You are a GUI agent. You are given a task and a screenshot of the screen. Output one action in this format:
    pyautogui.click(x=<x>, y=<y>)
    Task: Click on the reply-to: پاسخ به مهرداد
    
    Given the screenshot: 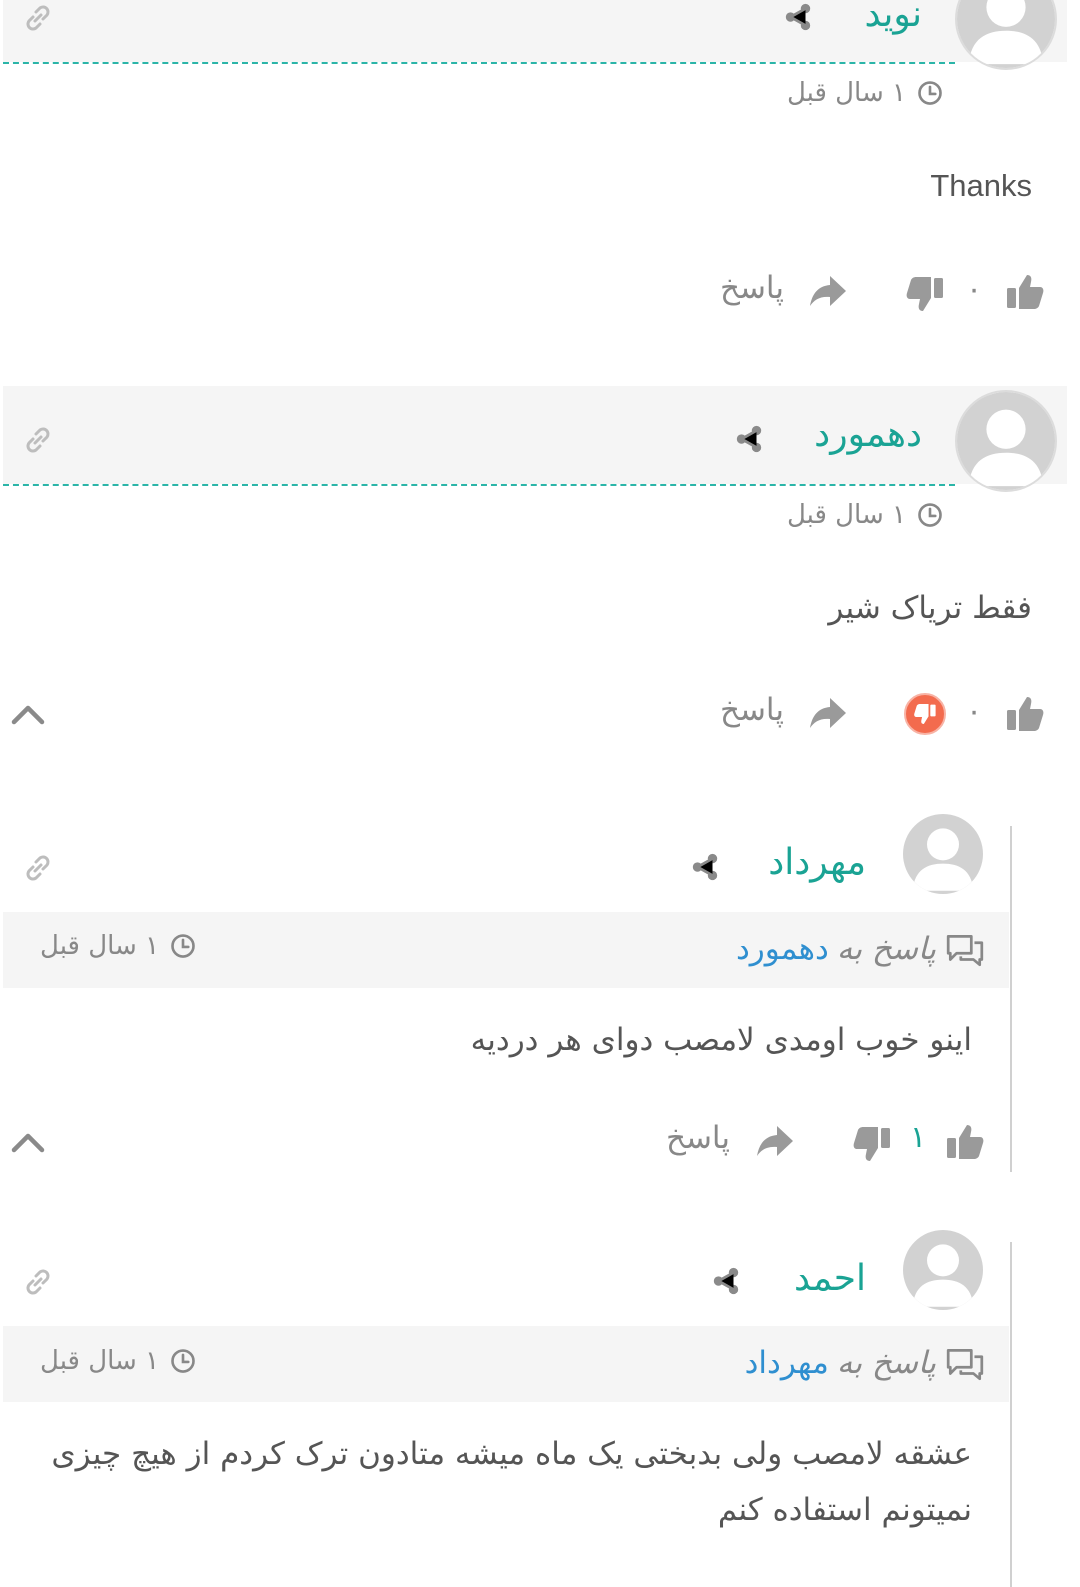 What is the action you would take?
    pyautogui.click(x=865, y=1363)
    